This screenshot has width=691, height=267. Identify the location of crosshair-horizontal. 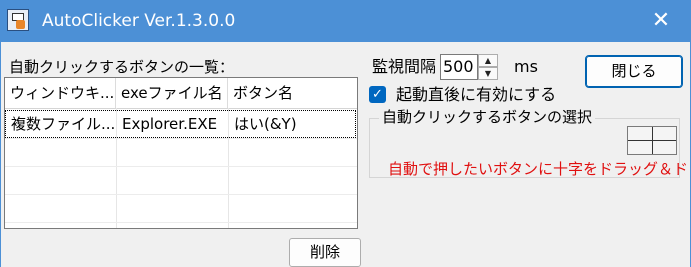
(652, 140).